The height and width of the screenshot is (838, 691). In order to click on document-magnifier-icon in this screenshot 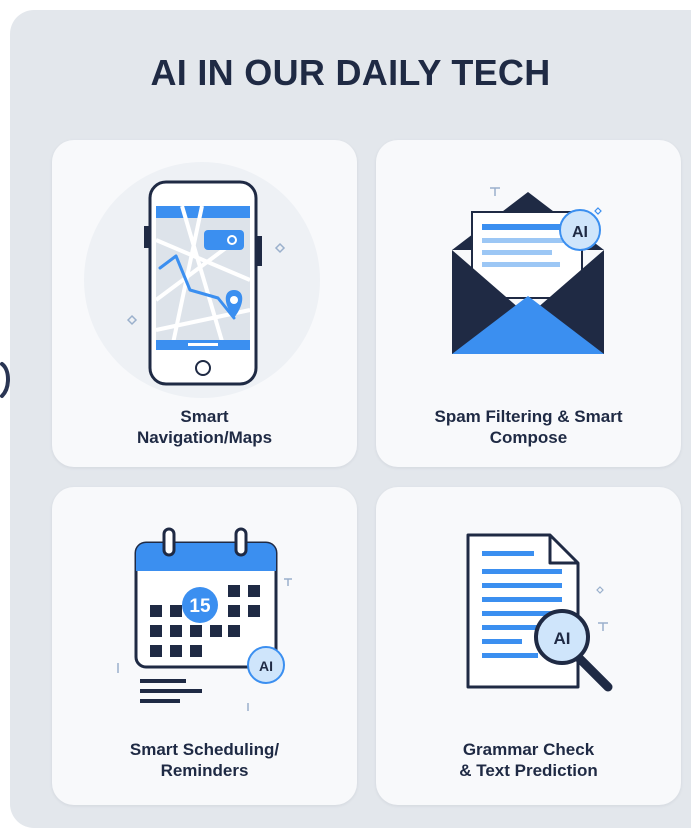, I will do `click(539, 612)`.